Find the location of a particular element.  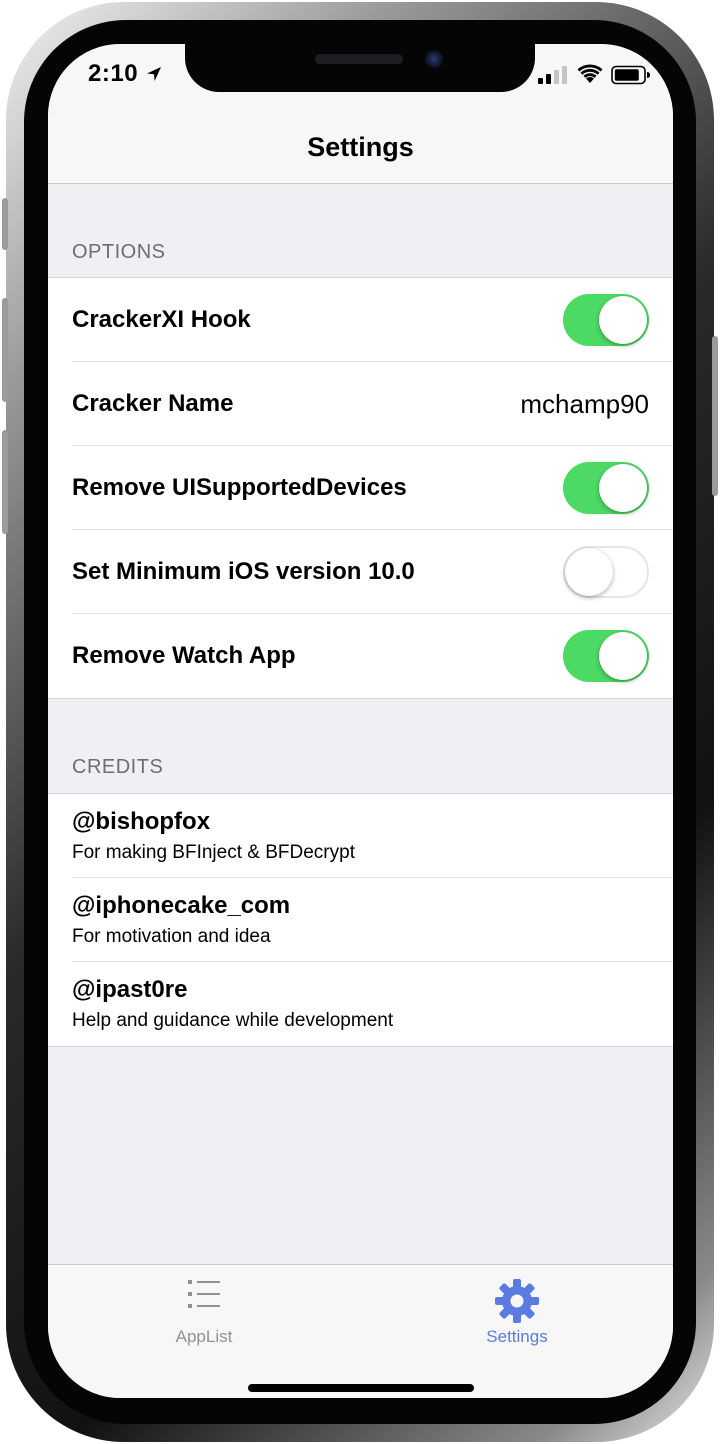

tab-settings: Settings is located at coordinates (517, 1315).